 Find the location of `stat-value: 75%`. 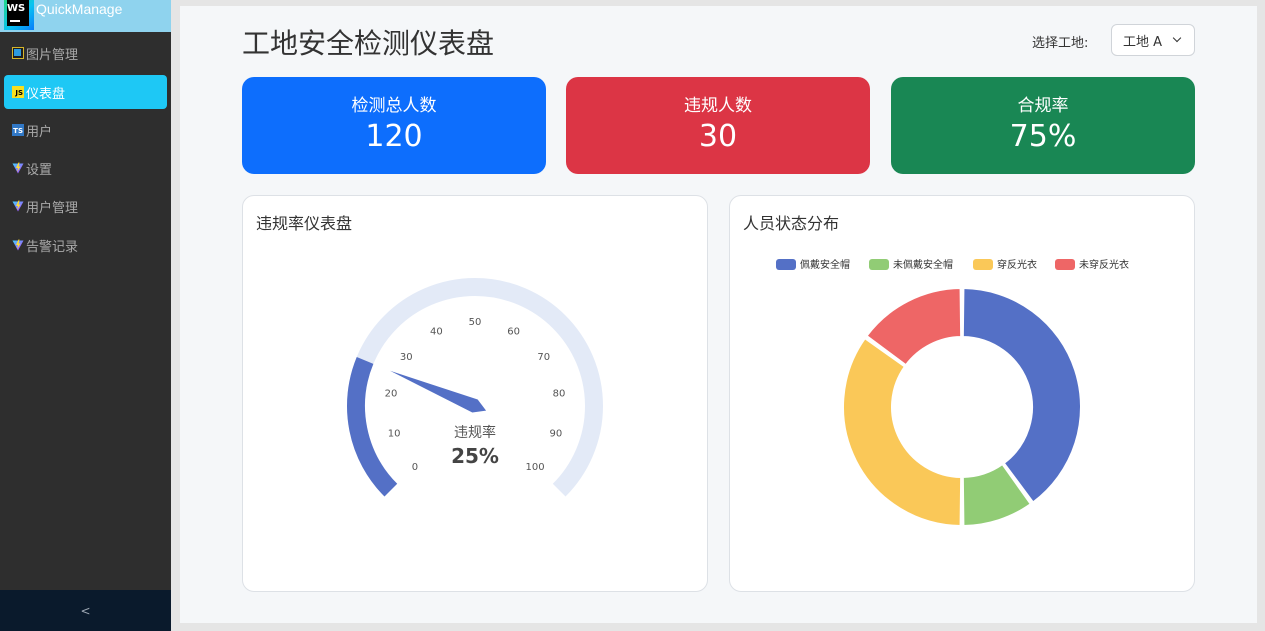

stat-value: 75% is located at coordinates (1043, 136).